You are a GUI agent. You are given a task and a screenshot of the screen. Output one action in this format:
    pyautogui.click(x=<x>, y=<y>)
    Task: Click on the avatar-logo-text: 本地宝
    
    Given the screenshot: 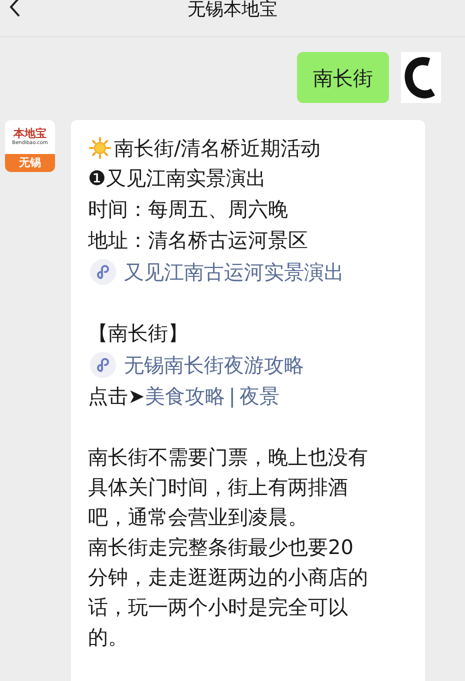 What is the action you would take?
    pyautogui.click(x=30, y=134)
    